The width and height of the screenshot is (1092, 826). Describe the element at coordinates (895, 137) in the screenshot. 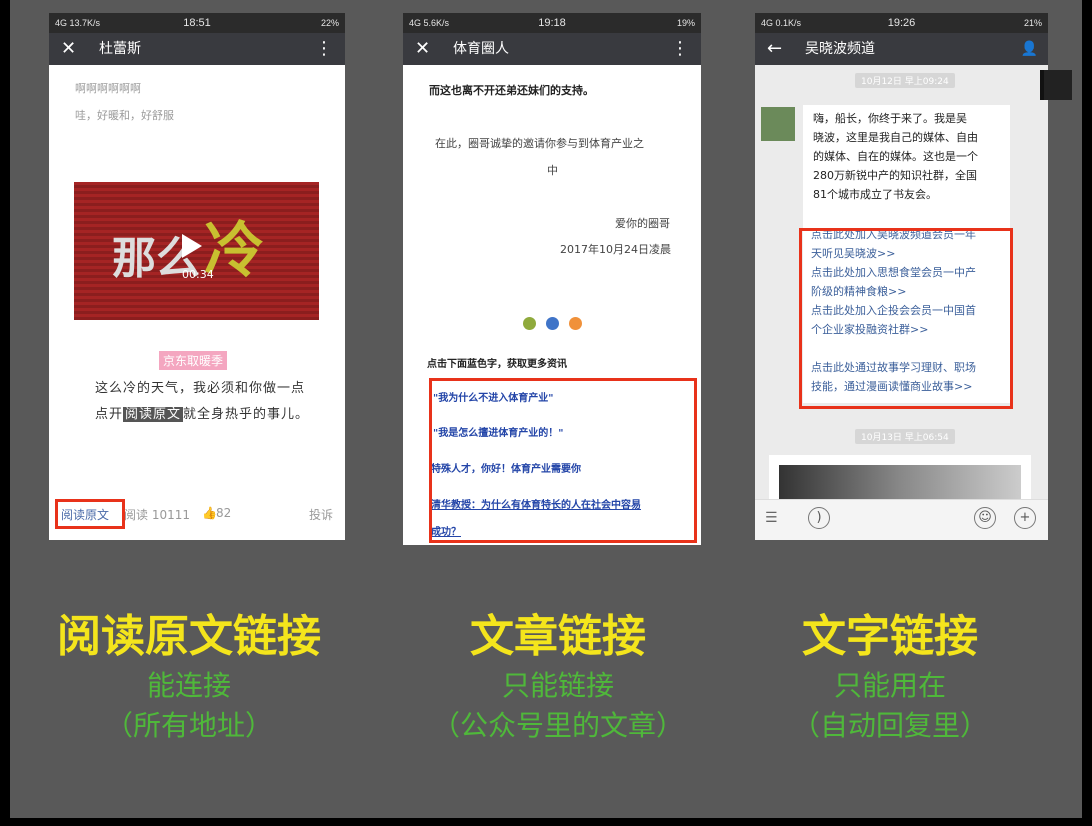

I see `message-line: 晓波，这里是我自己的媒体、自由` at that location.